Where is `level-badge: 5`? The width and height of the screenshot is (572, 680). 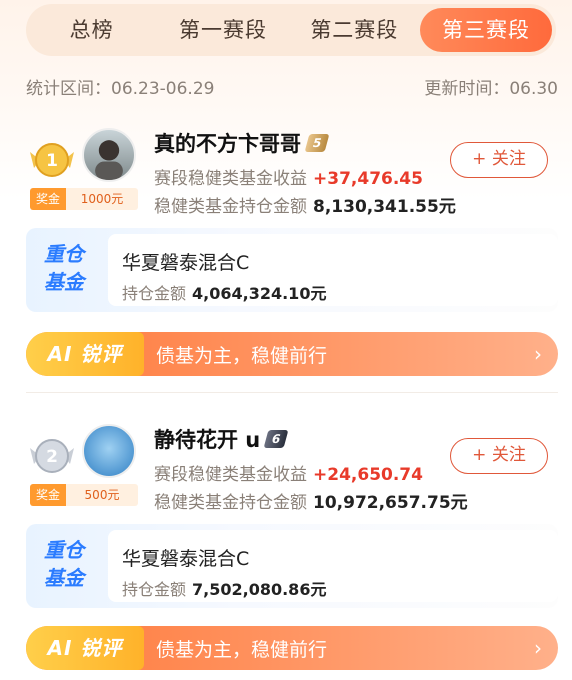 level-badge: 5 is located at coordinates (317, 143).